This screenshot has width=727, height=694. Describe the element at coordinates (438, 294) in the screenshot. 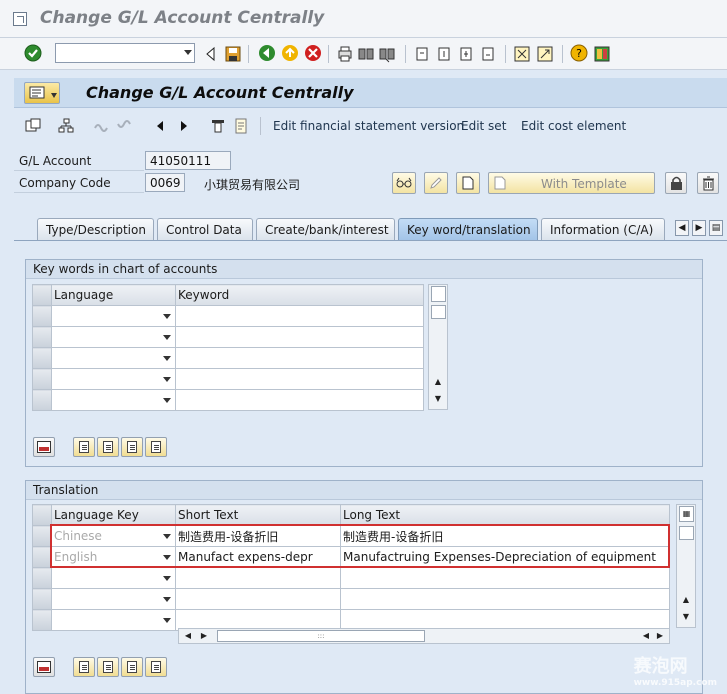

I see `column-settings-icon` at that location.